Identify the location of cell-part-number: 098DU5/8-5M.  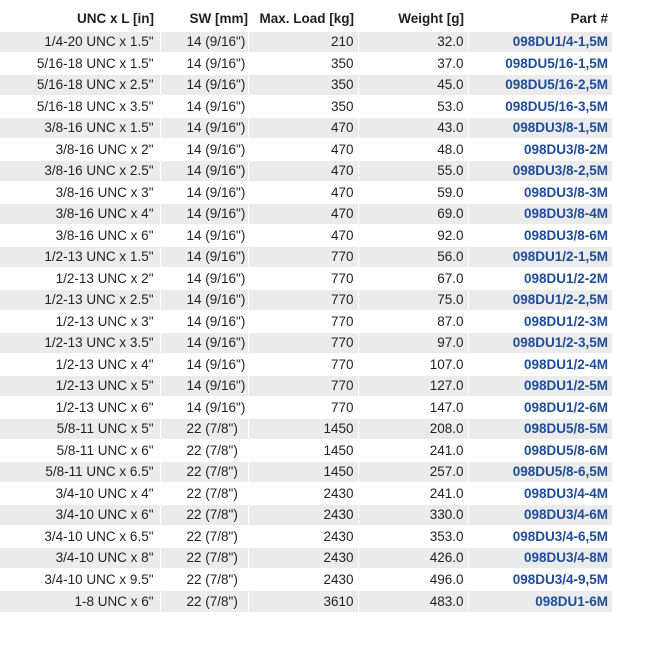
(540, 428).